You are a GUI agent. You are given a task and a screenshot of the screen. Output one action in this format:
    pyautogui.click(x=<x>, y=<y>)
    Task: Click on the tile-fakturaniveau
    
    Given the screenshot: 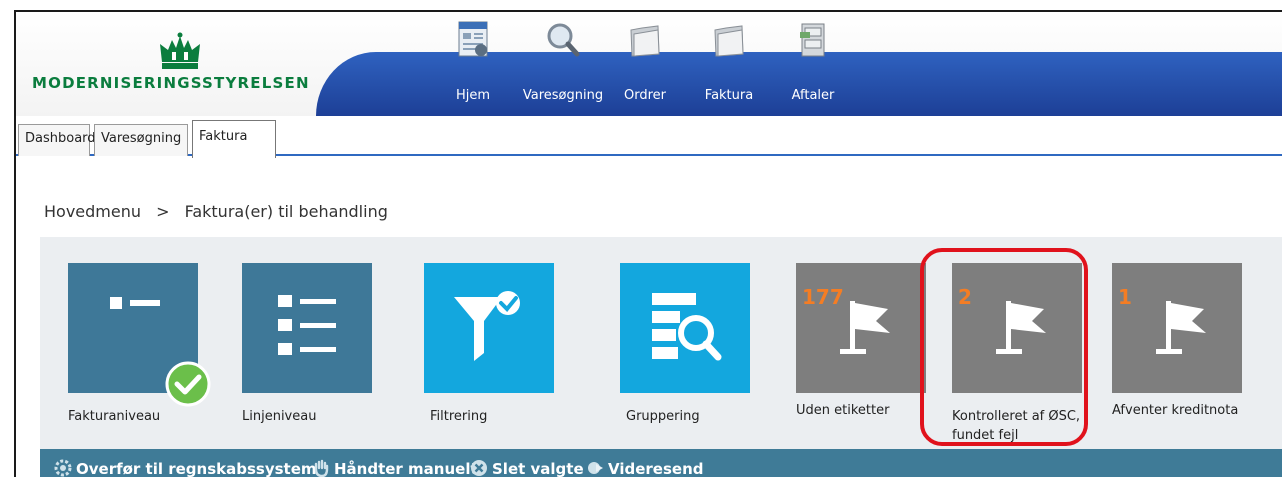 What is the action you would take?
    pyautogui.click(x=139, y=335)
    